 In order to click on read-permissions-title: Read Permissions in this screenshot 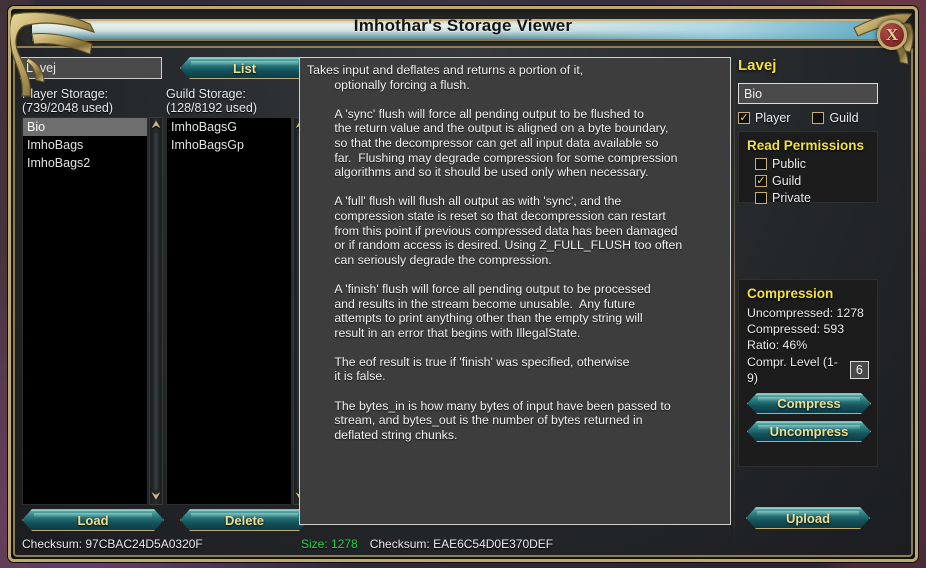, I will do `click(806, 145)`.